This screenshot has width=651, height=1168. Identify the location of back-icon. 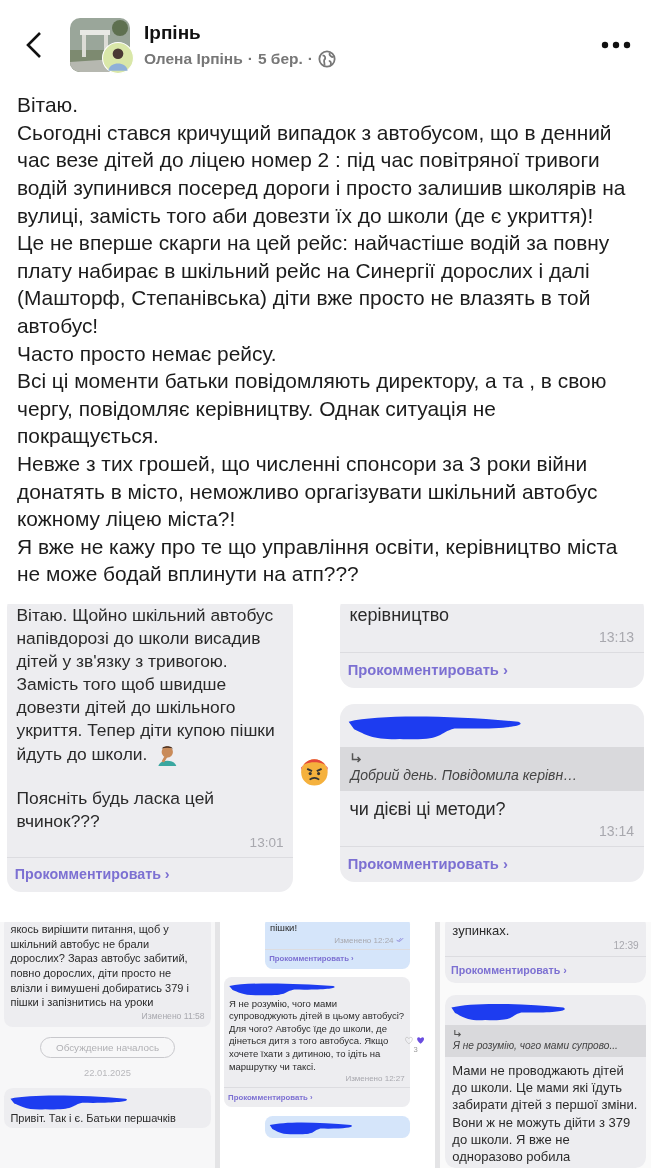
(34, 44).